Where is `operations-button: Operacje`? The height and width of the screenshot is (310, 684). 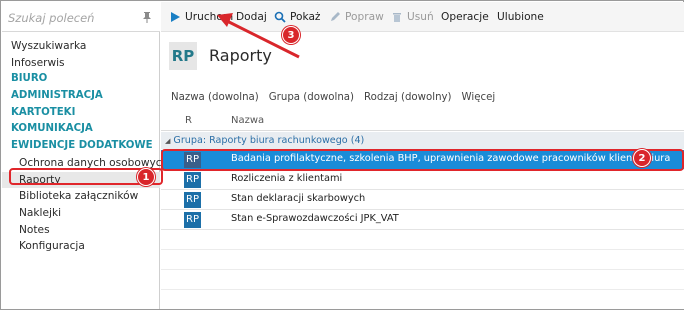 operations-button: Operacje is located at coordinates (465, 17).